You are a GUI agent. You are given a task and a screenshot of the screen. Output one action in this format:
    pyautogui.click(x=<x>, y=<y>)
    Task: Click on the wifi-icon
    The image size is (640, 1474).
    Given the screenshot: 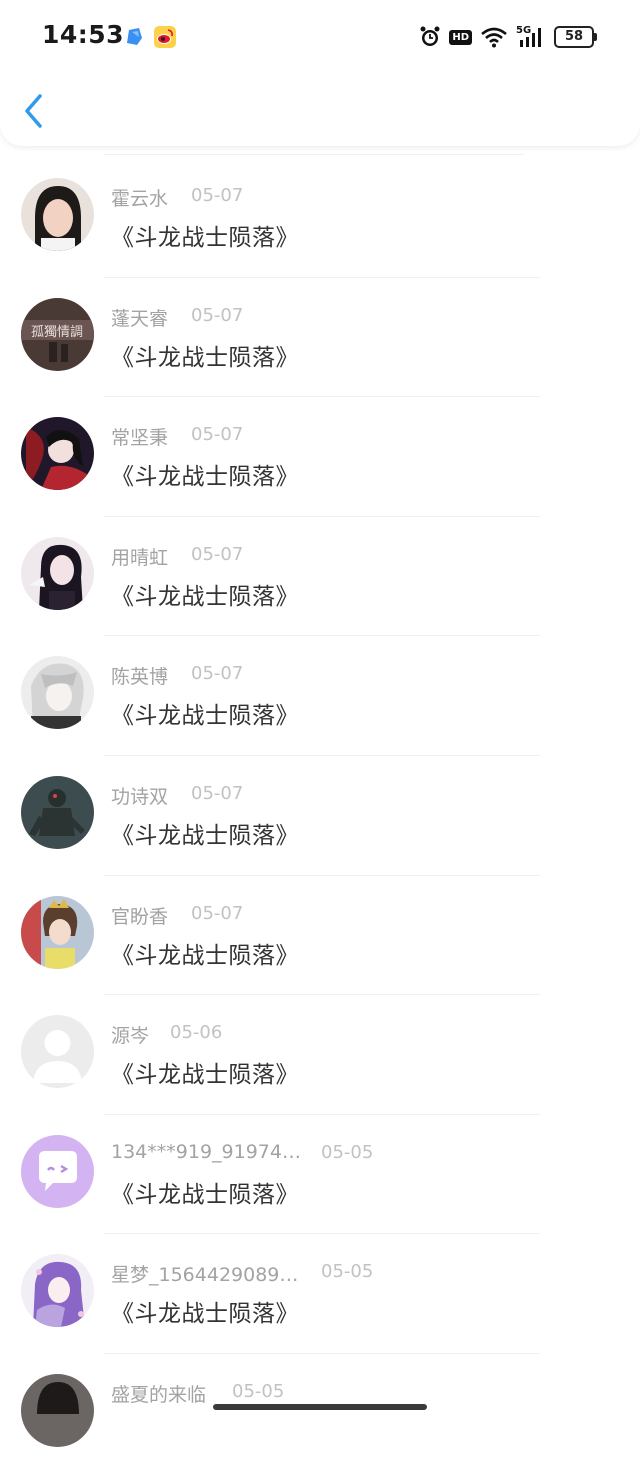 What is the action you would take?
    pyautogui.click(x=494, y=37)
    